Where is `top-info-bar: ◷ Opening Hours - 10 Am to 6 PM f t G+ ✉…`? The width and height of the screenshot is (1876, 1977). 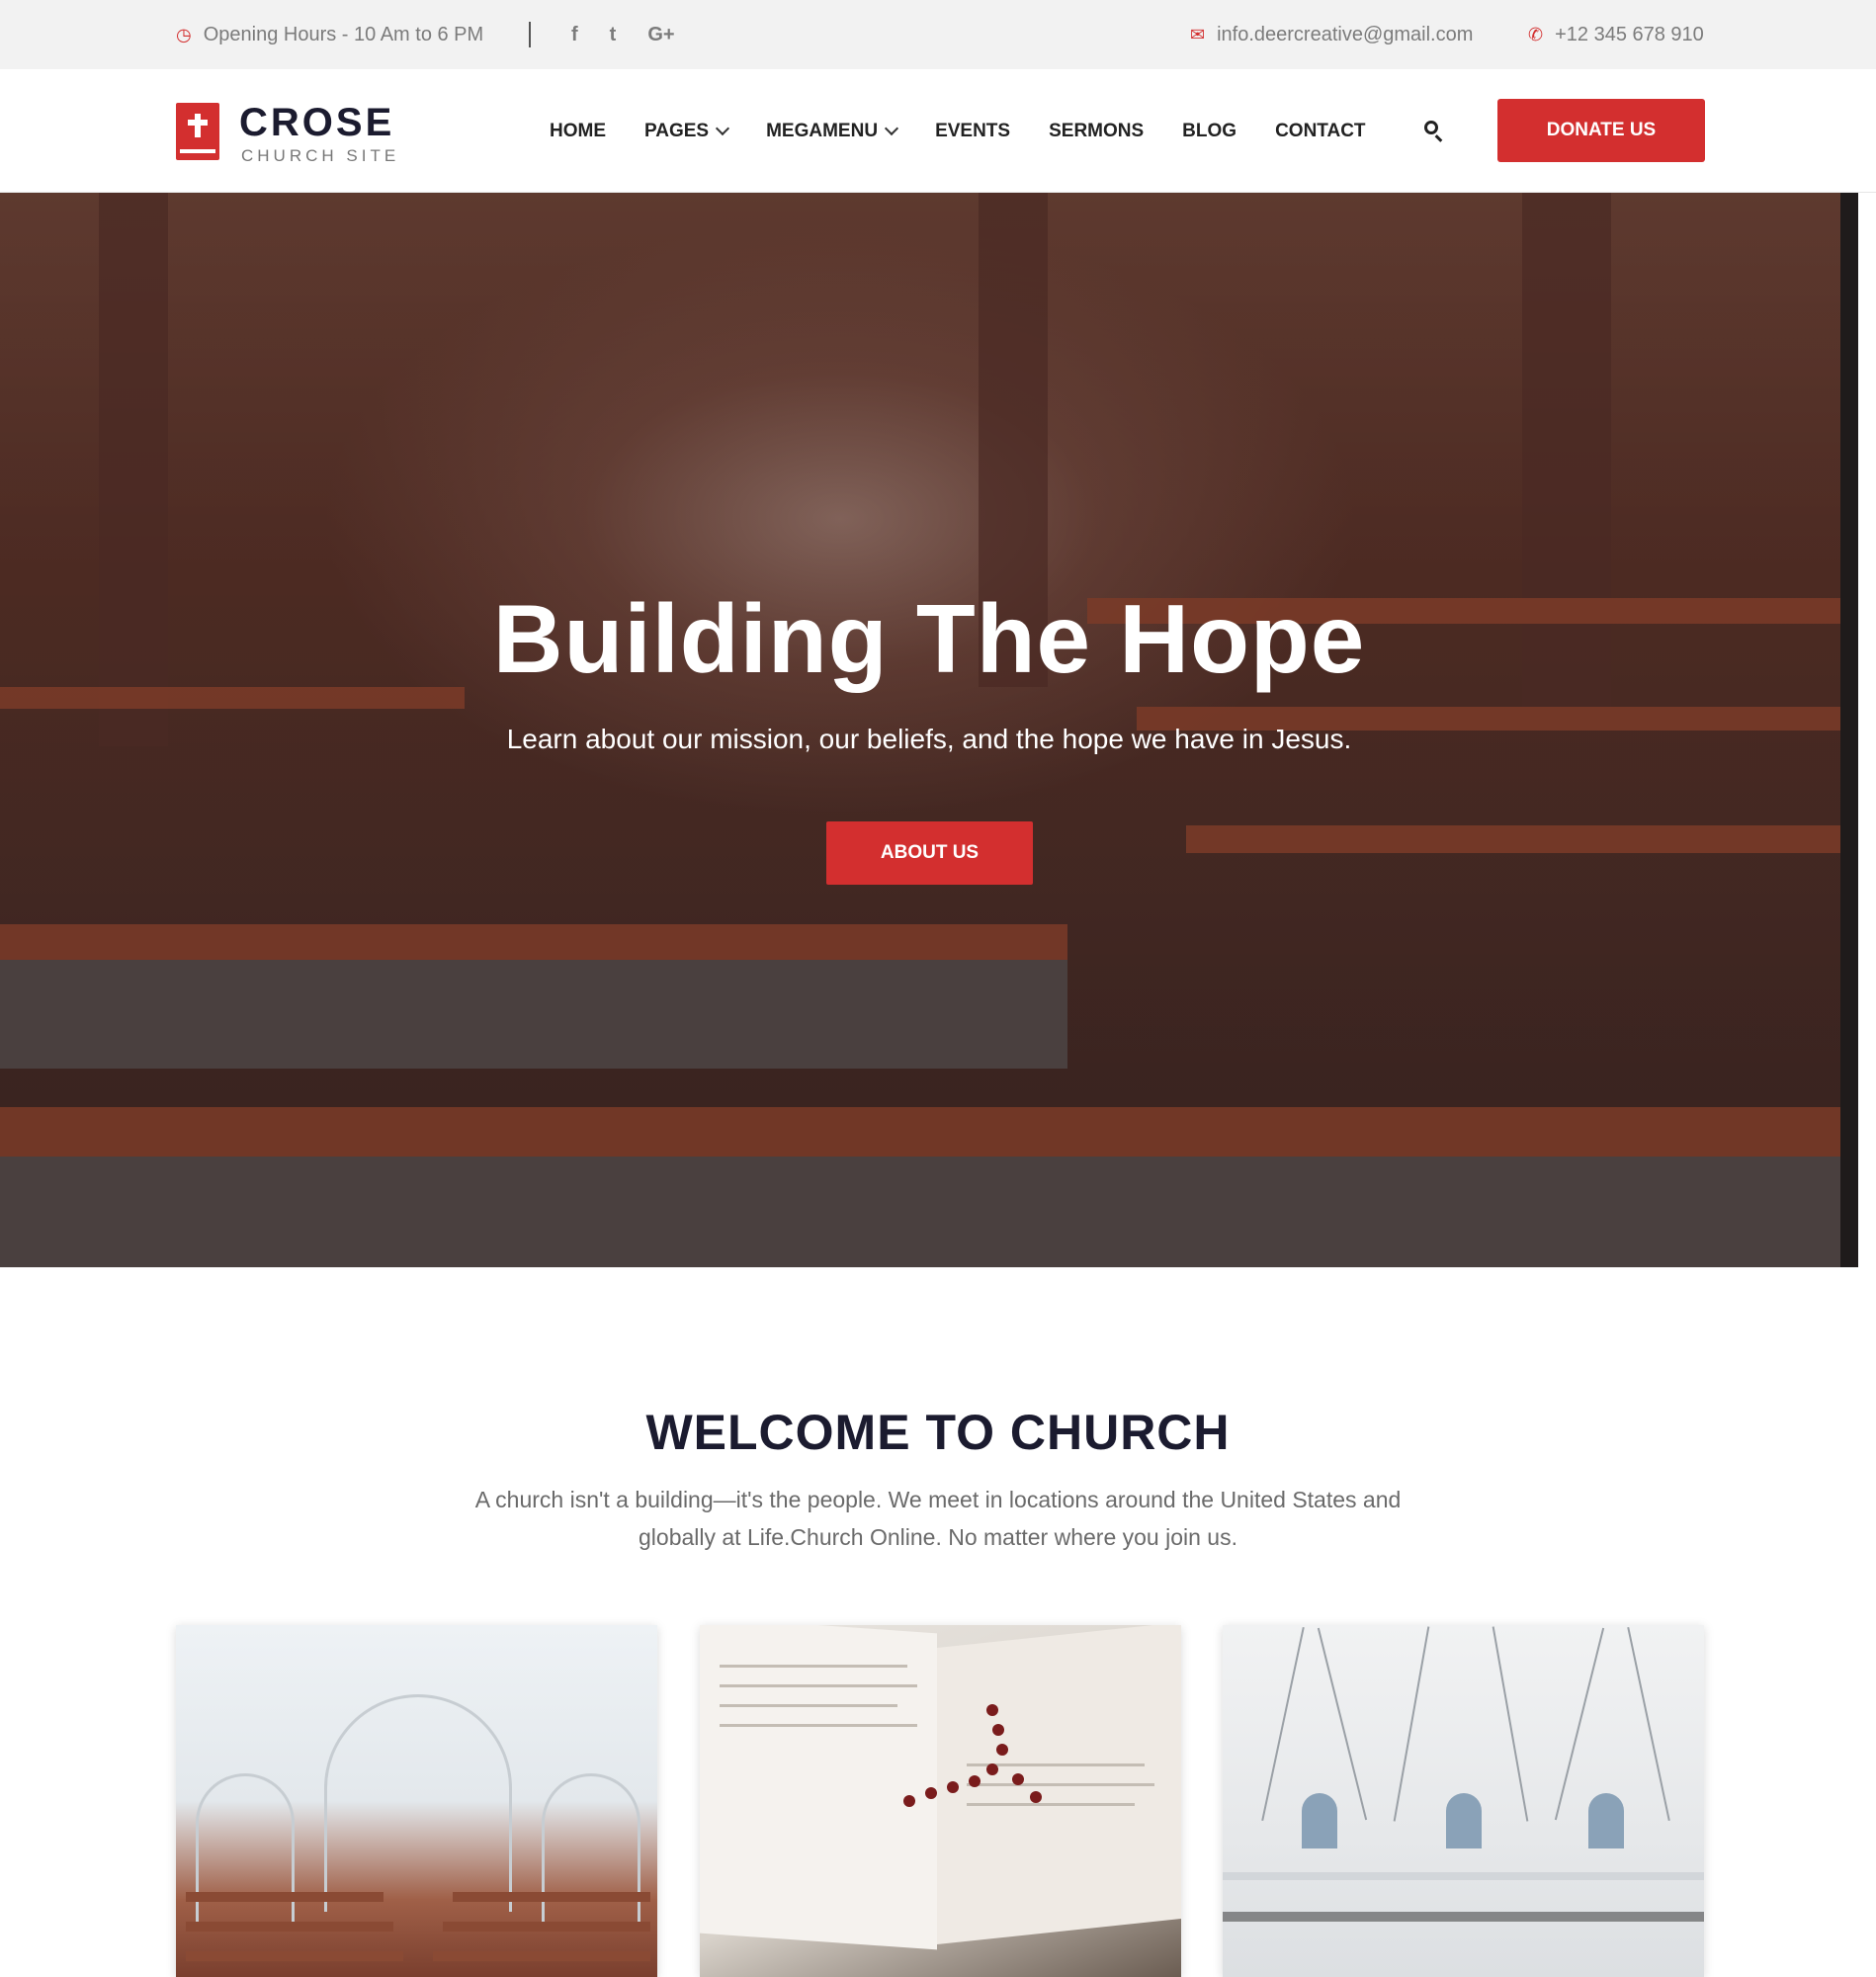 top-info-bar: ◷ Opening Hours - 10 Am to 6 PM f t G+ ✉… is located at coordinates (938, 34).